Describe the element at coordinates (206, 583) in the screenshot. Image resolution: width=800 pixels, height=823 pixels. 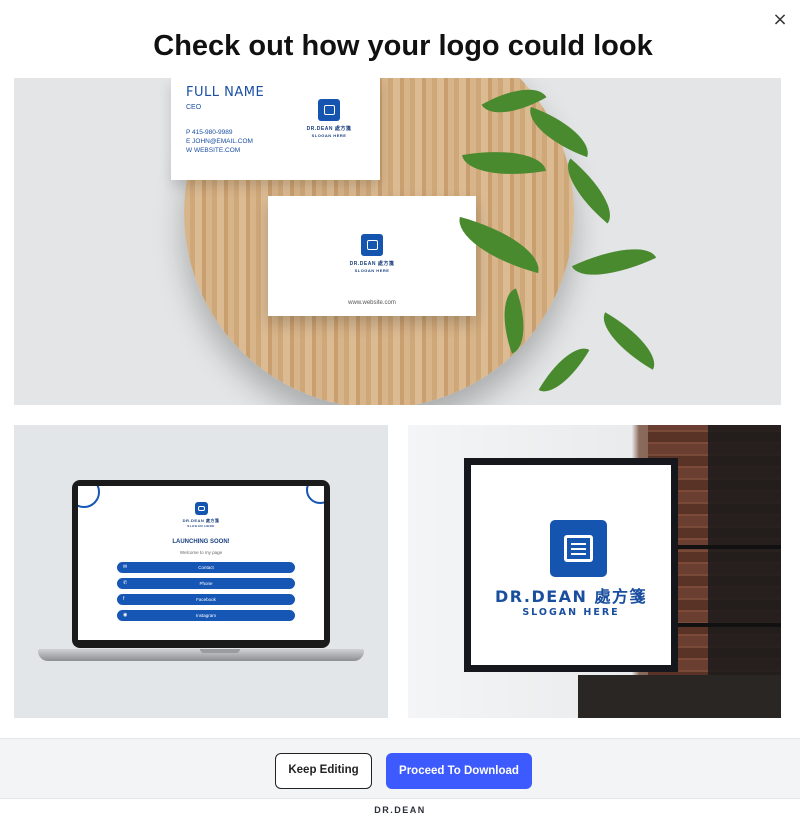
I see `laptop-link-phone: ✆ Phone` at that location.